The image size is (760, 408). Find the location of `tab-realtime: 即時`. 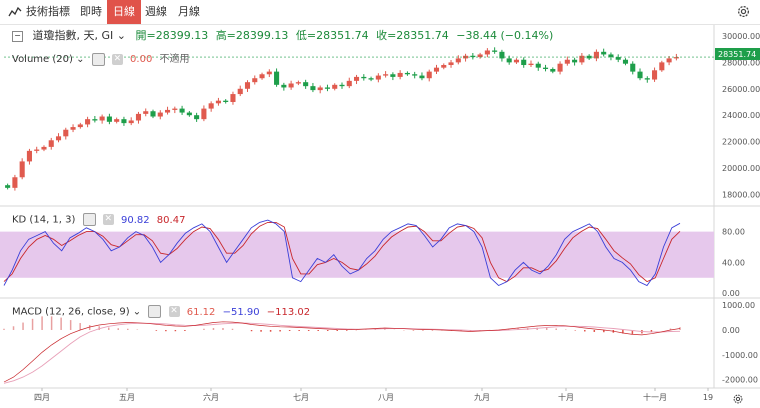

tab-realtime: 即時 is located at coordinates (91, 12).